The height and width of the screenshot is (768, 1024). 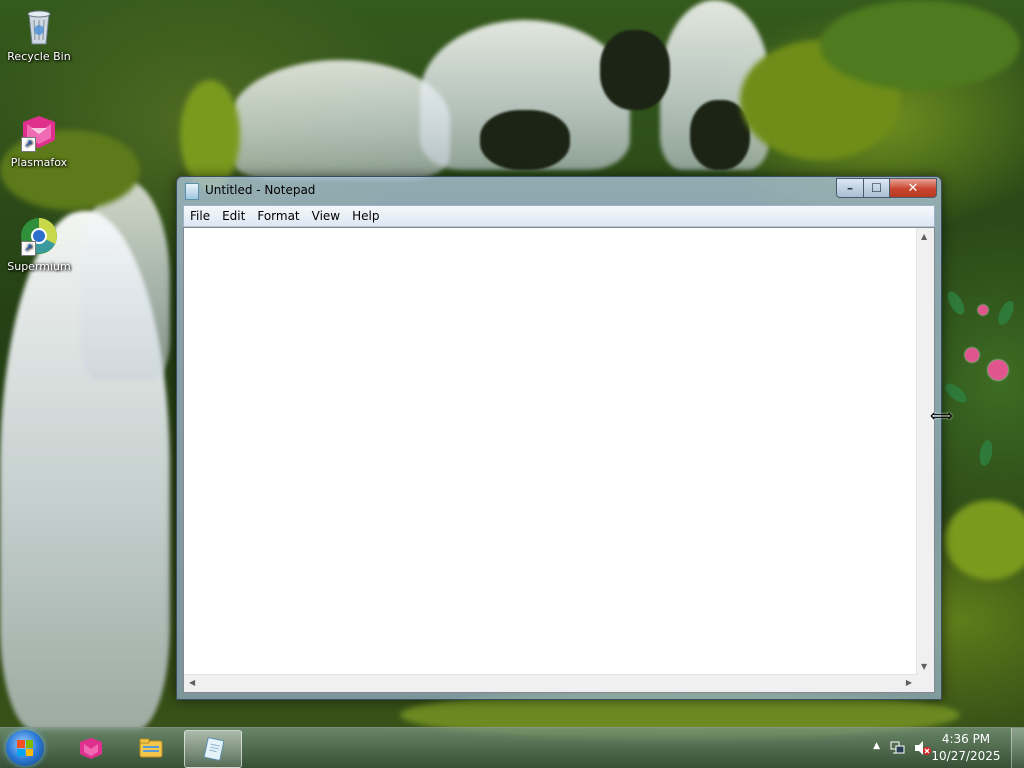 I want to click on size-grip, so click(x=925, y=683).